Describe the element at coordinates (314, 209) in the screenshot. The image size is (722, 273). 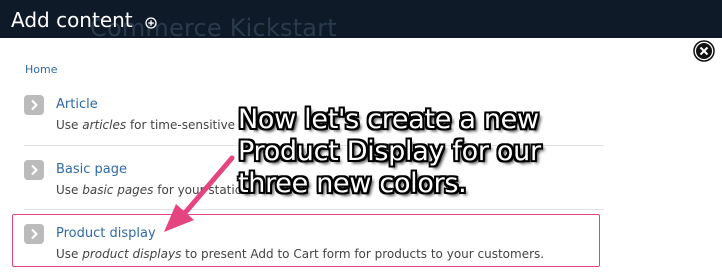
I see `divider` at that location.